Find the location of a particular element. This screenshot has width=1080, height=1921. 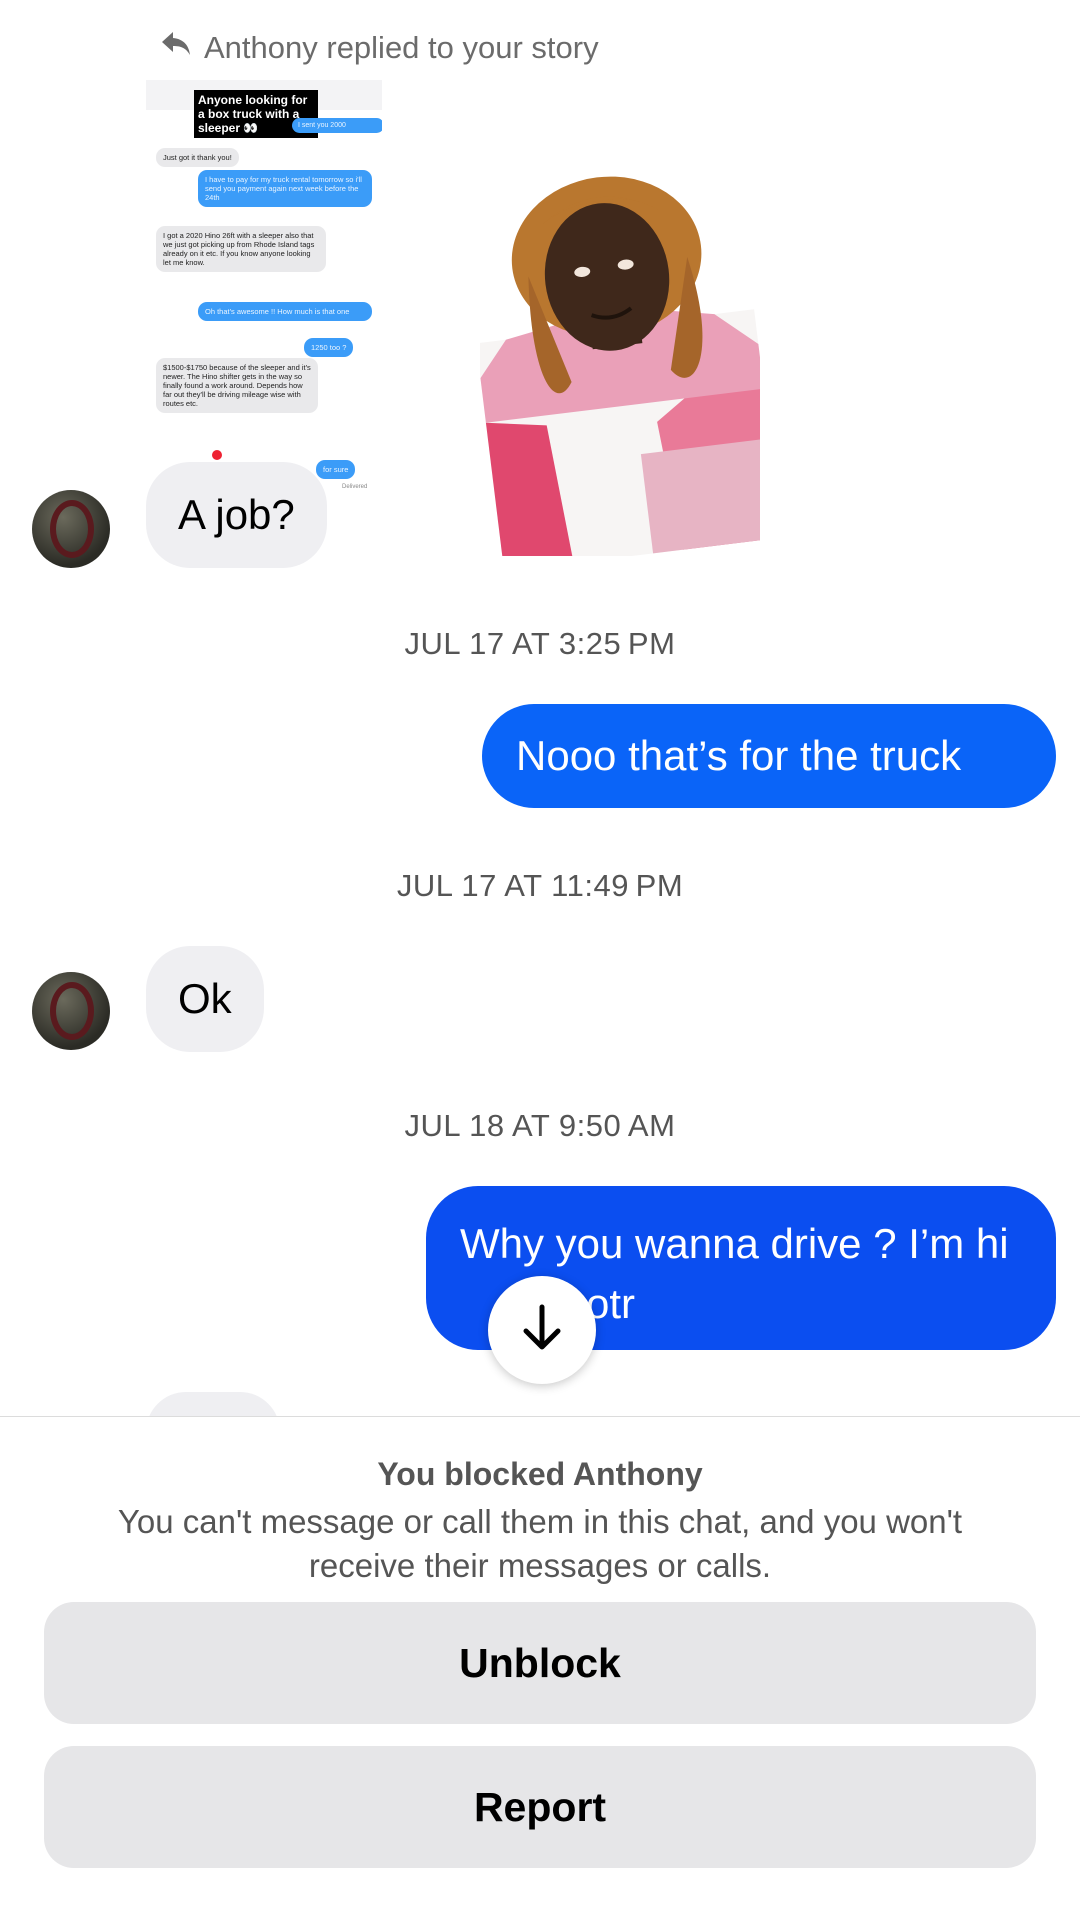

message-timestamp: JUL 17 AT 3:25 PM is located at coordinates (540, 643).